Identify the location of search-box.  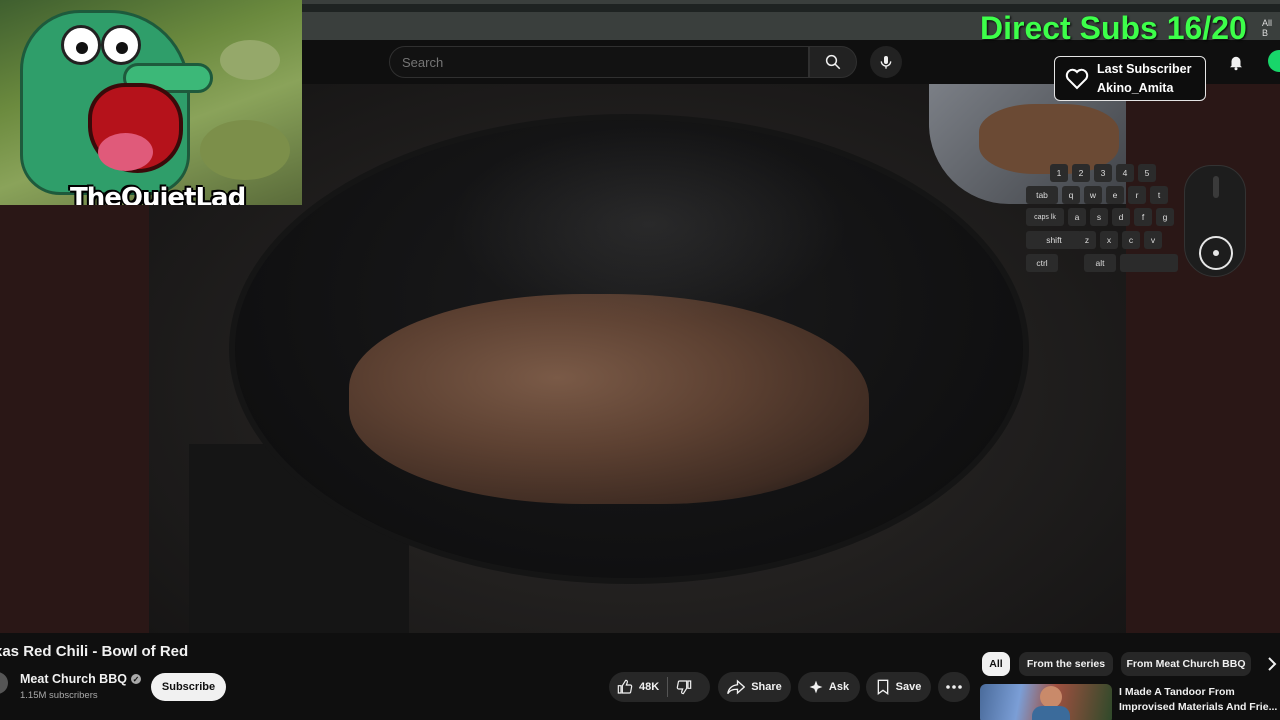
(599, 62).